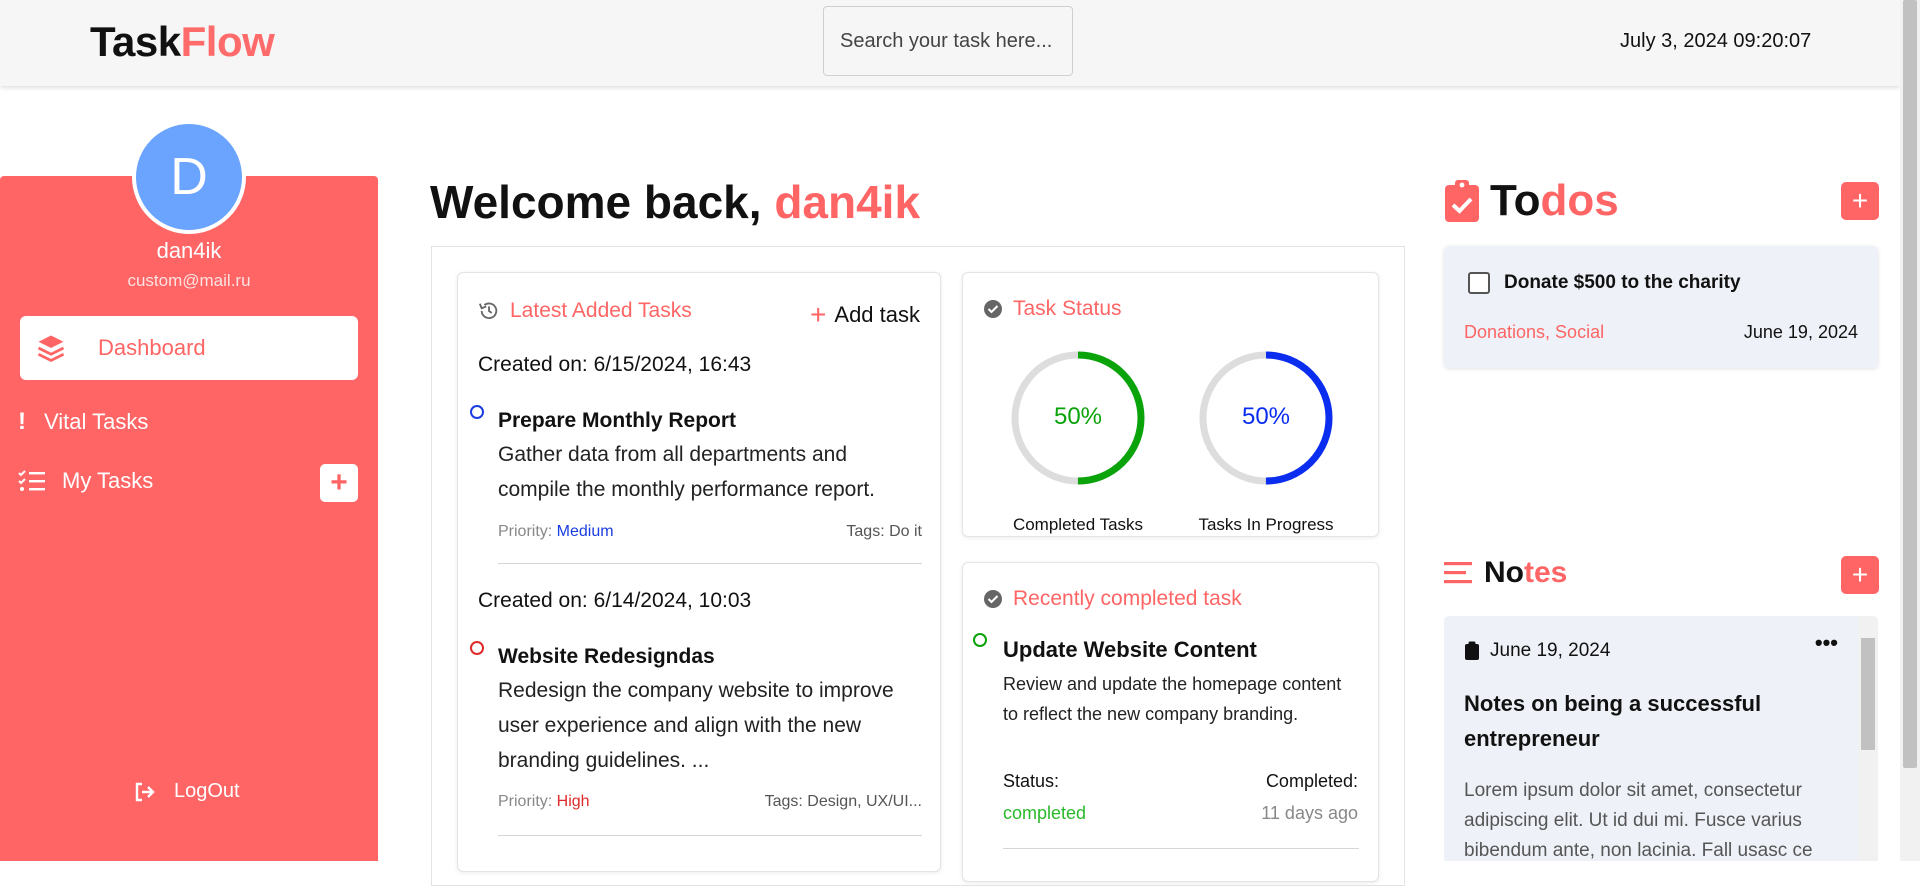 This screenshot has width=1920, height=886. I want to click on add-task-button: + Add task, so click(865, 315).